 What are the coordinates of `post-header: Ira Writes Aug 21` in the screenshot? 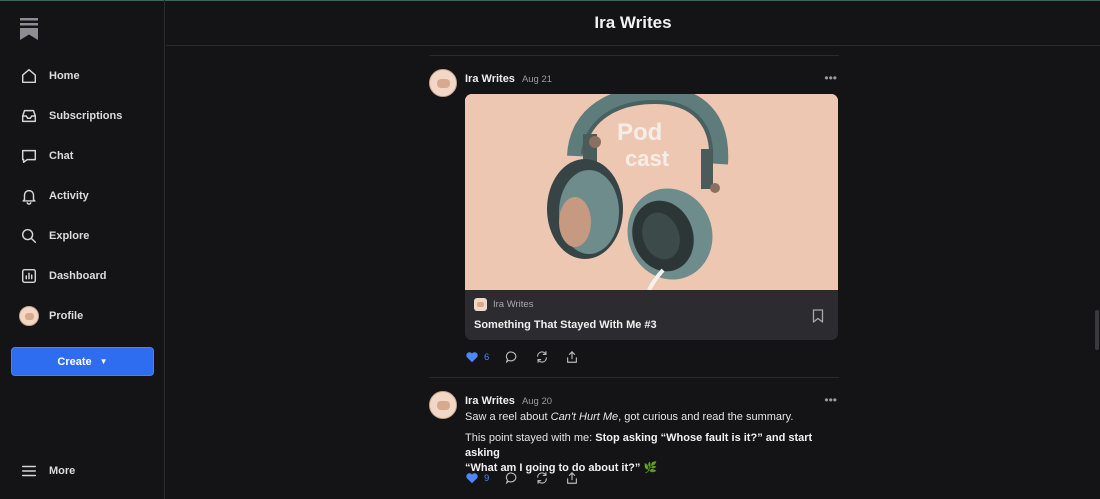 It's located at (508, 79).